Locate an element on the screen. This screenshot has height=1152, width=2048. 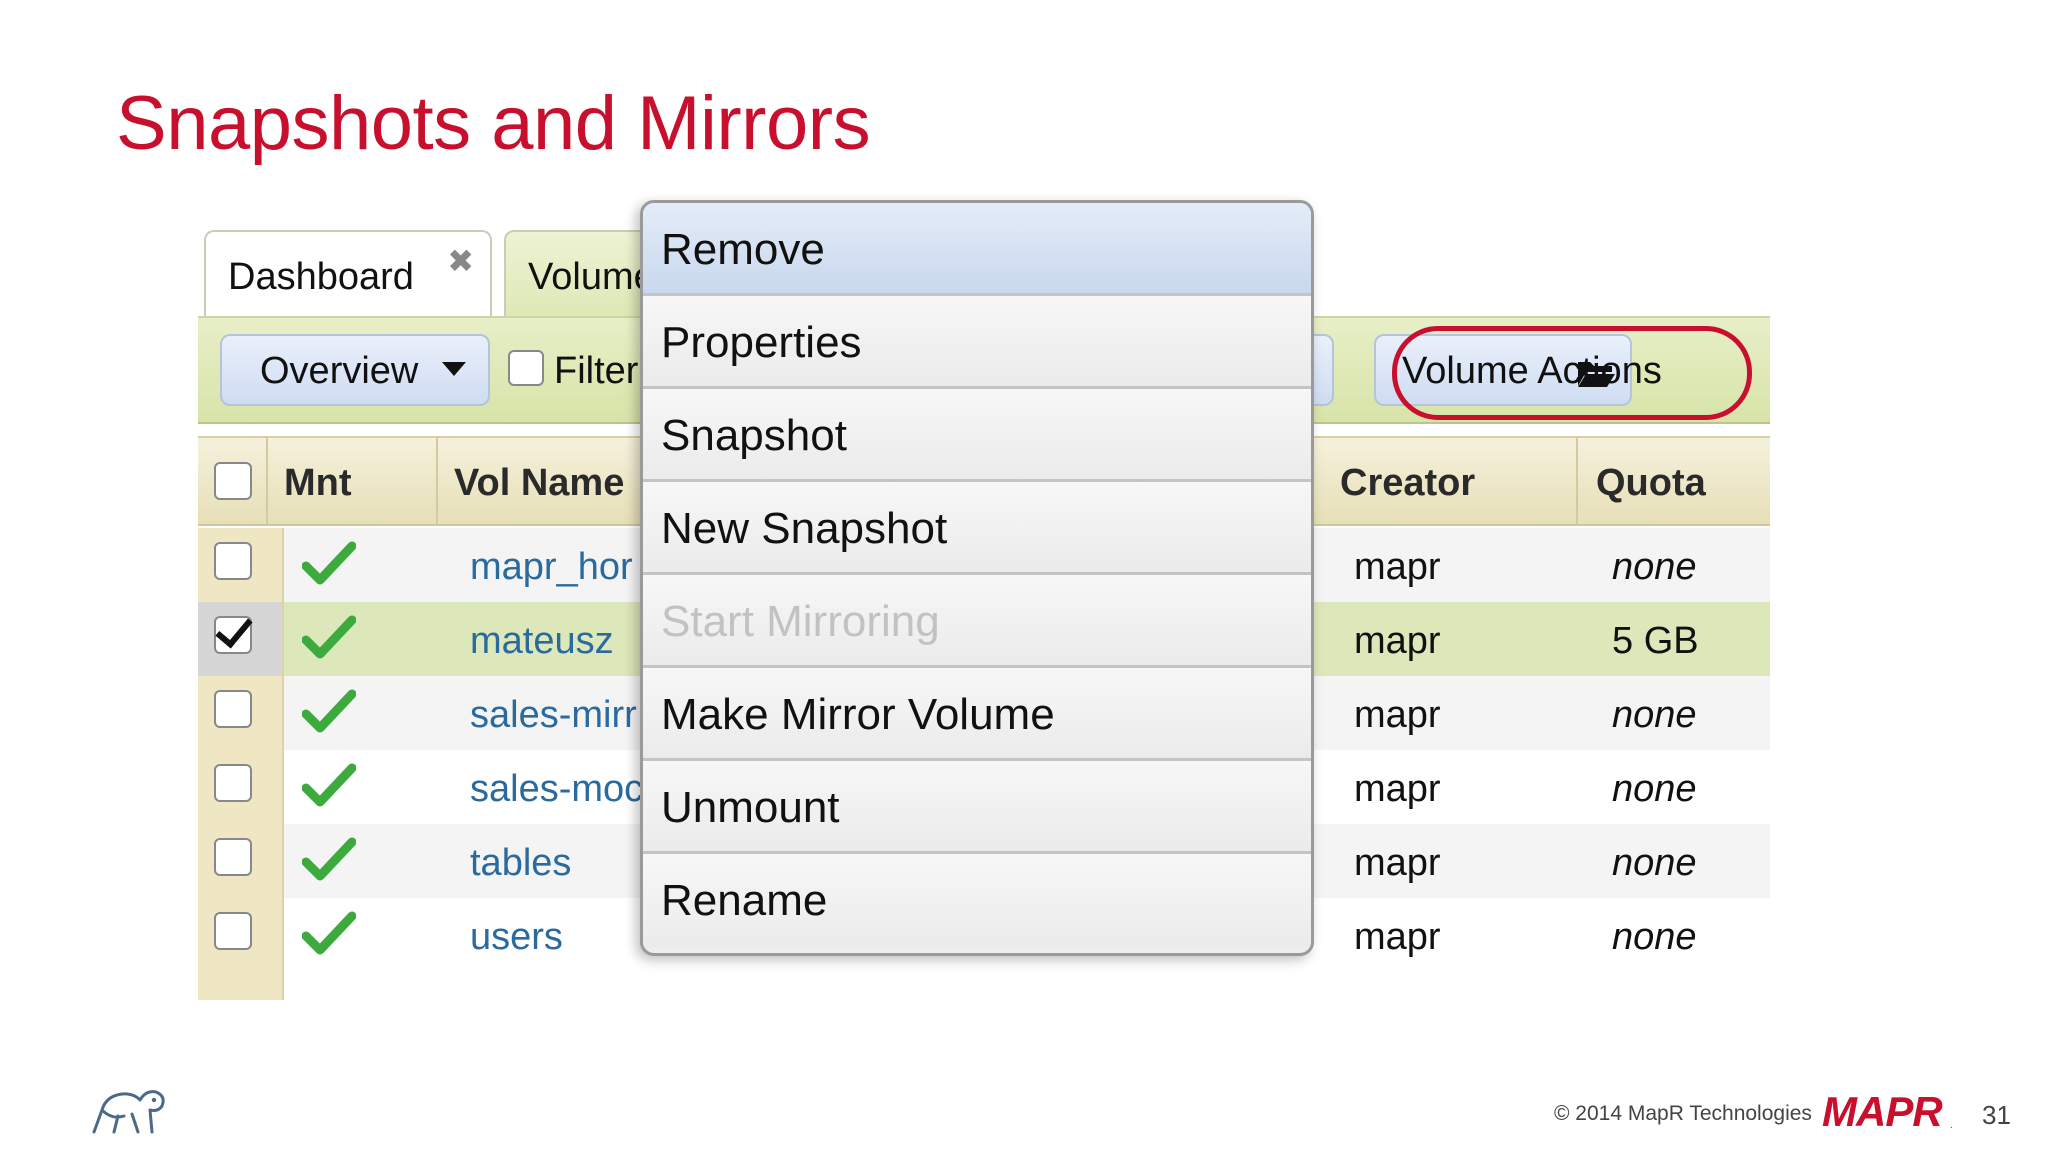
menu-item-remove: Remove is located at coordinates (977, 249).